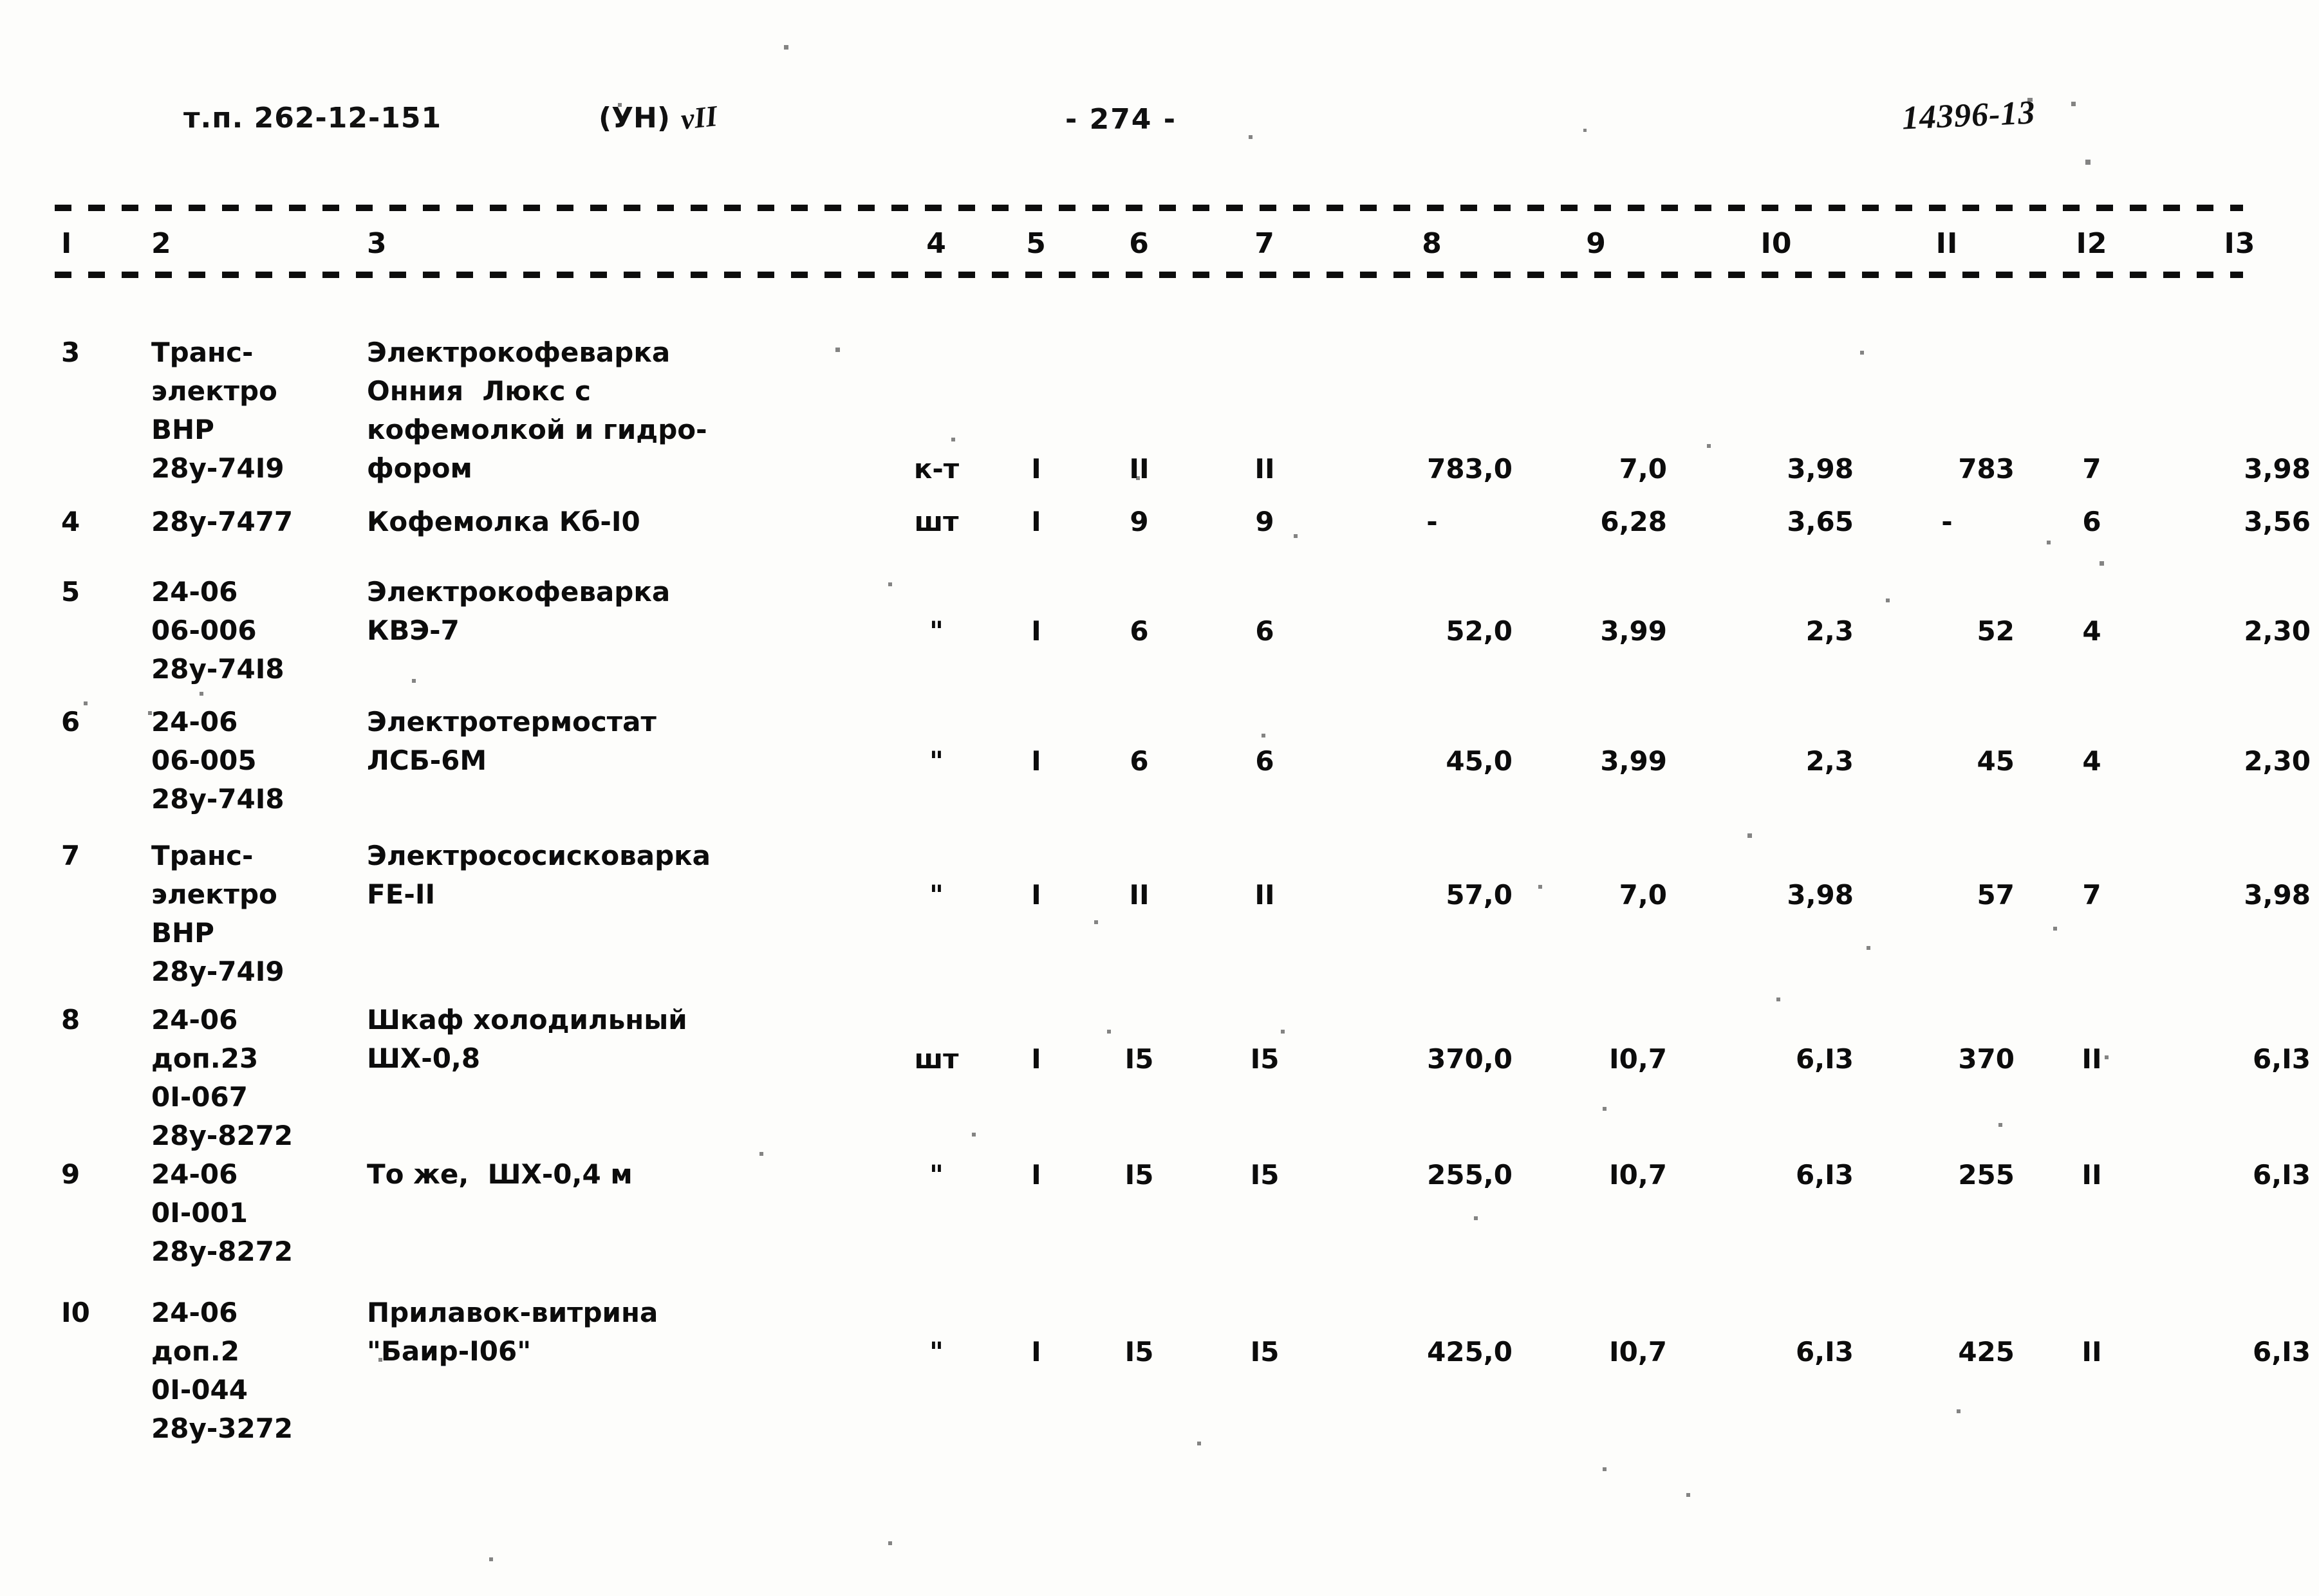 The image size is (2319, 1596). I want to click on handwritten-annotation: vII, so click(699, 117).